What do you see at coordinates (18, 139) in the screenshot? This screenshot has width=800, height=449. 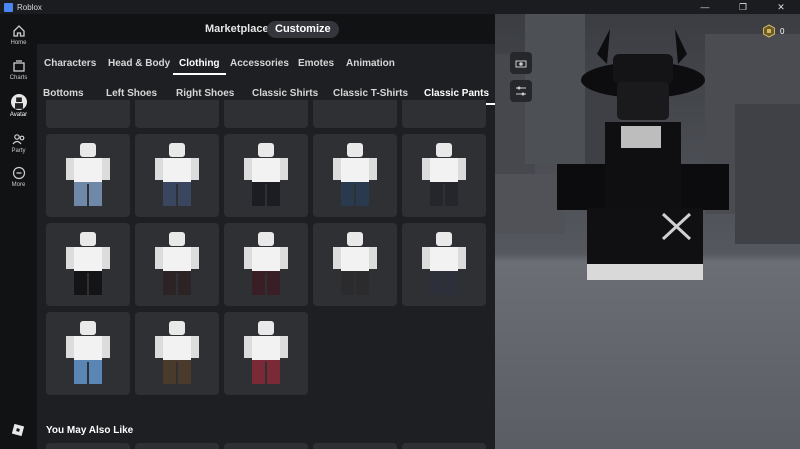 I see `party-icon` at bounding box center [18, 139].